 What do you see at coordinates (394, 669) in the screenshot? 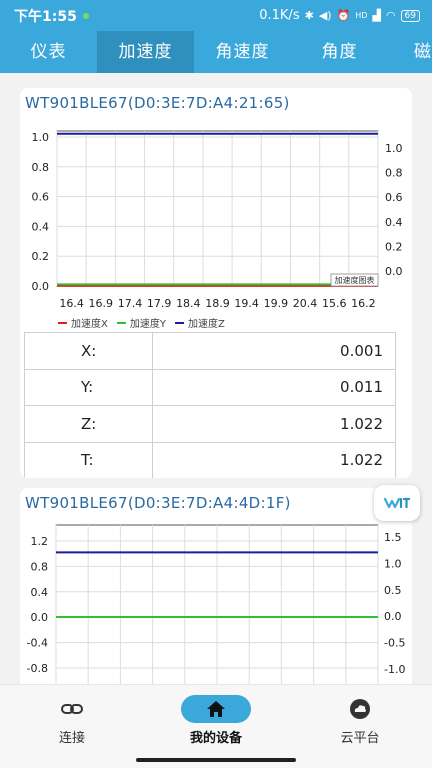
I see `y-tick-label-right: -1.0` at bounding box center [394, 669].